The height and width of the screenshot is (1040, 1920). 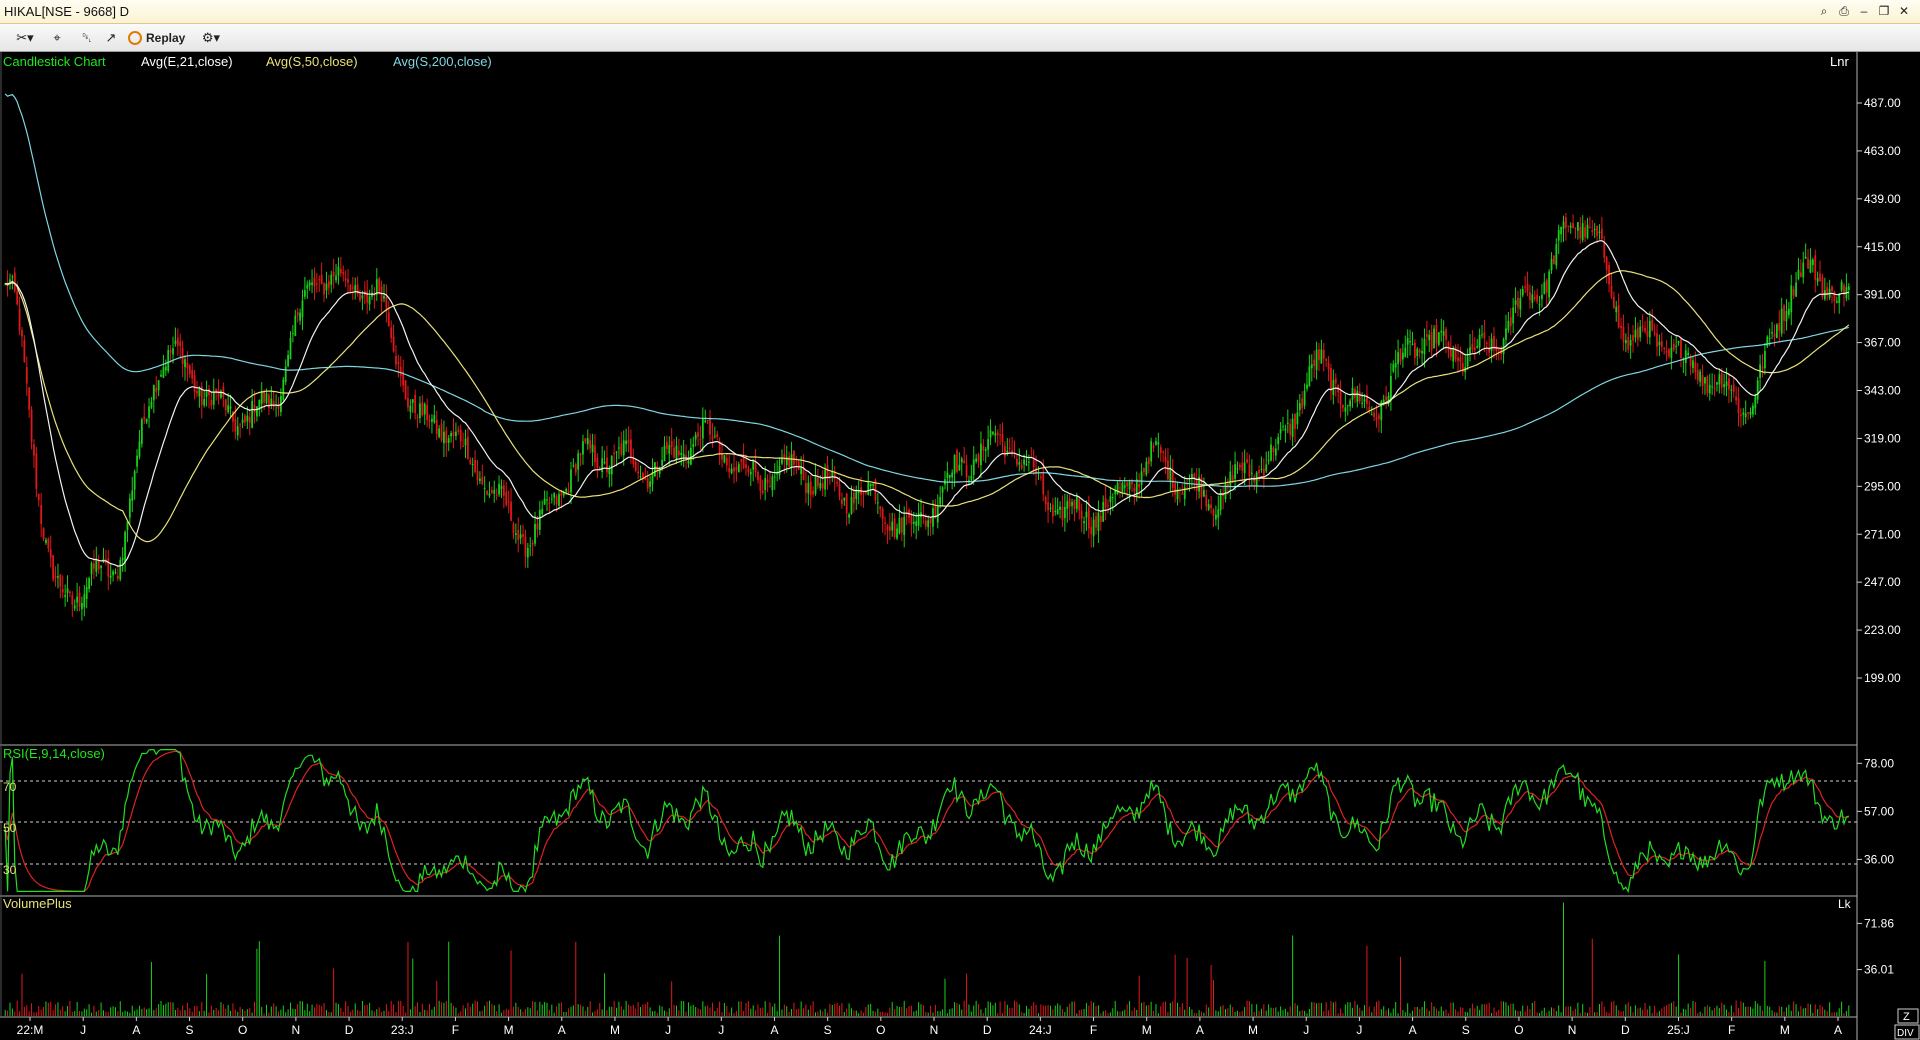 I want to click on indicator-chart-icon: ↗, so click(x=111, y=38).